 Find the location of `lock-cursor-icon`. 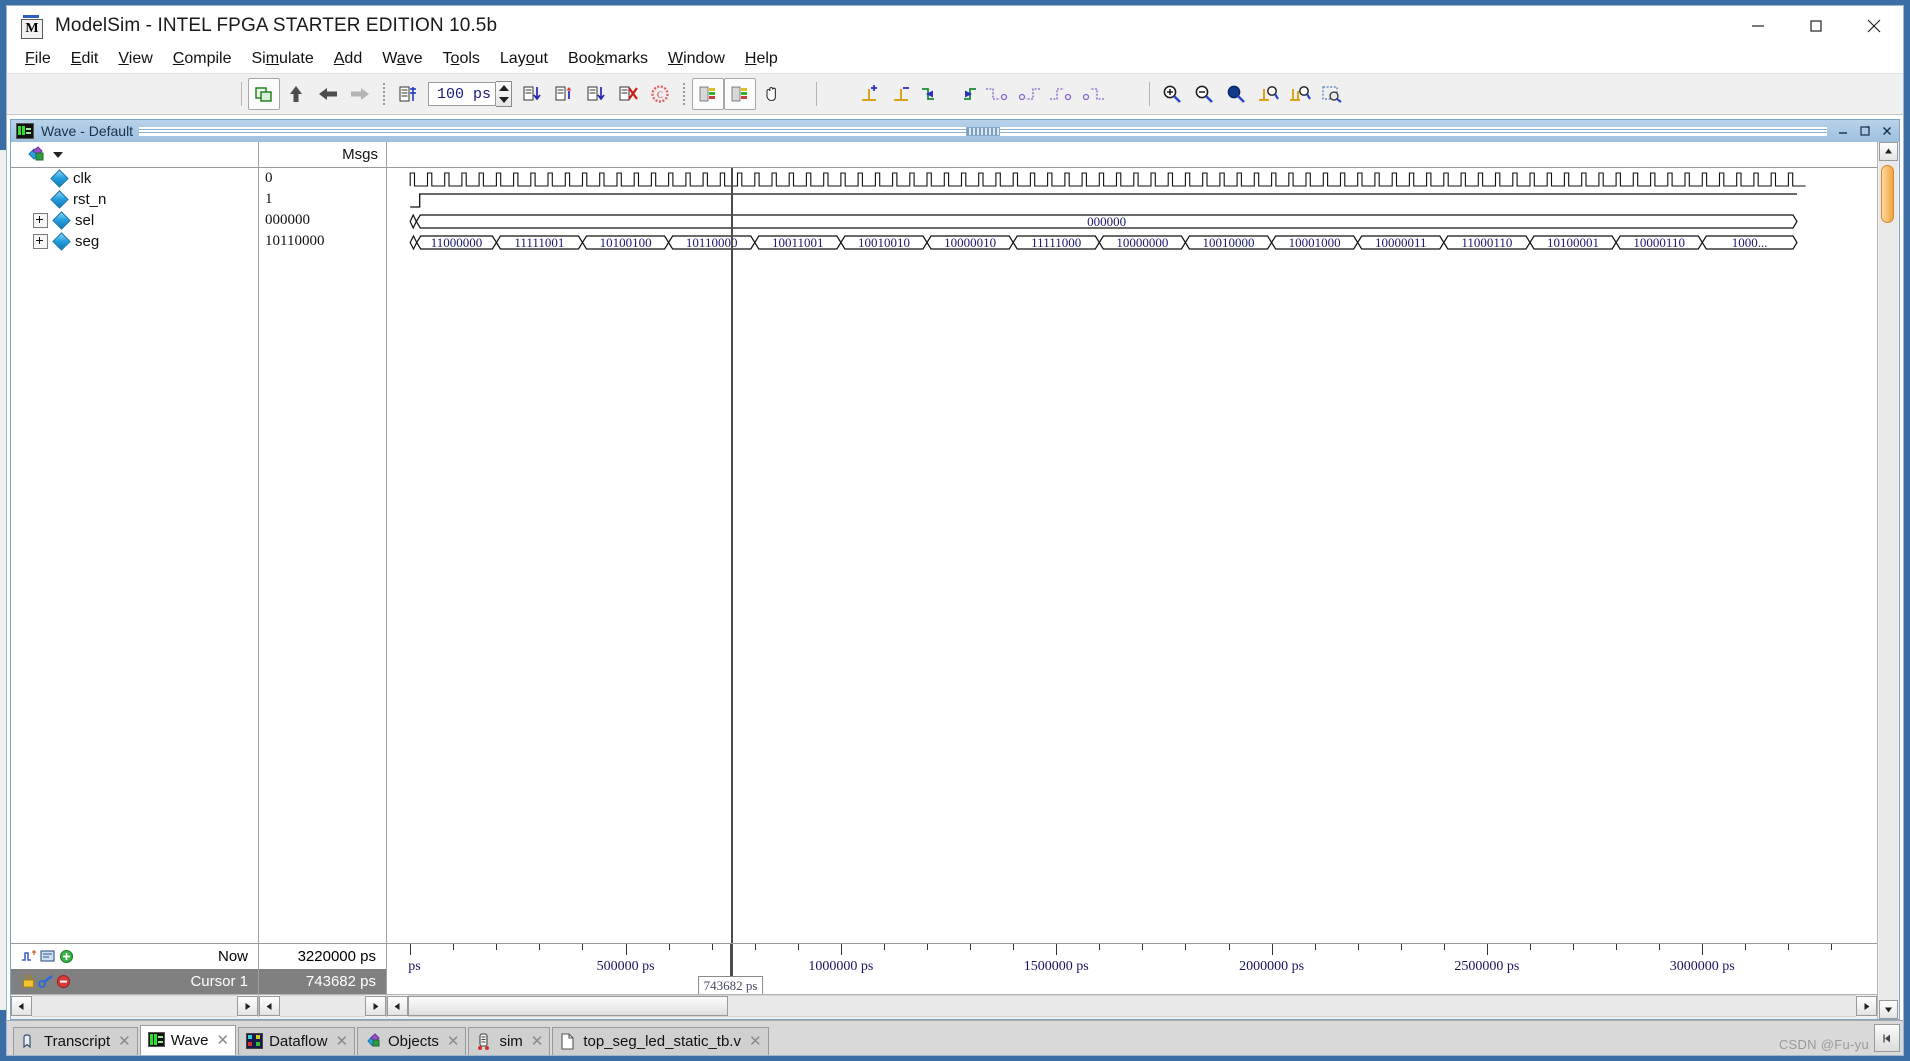

lock-cursor-icon is located at coordinates (28, 981).